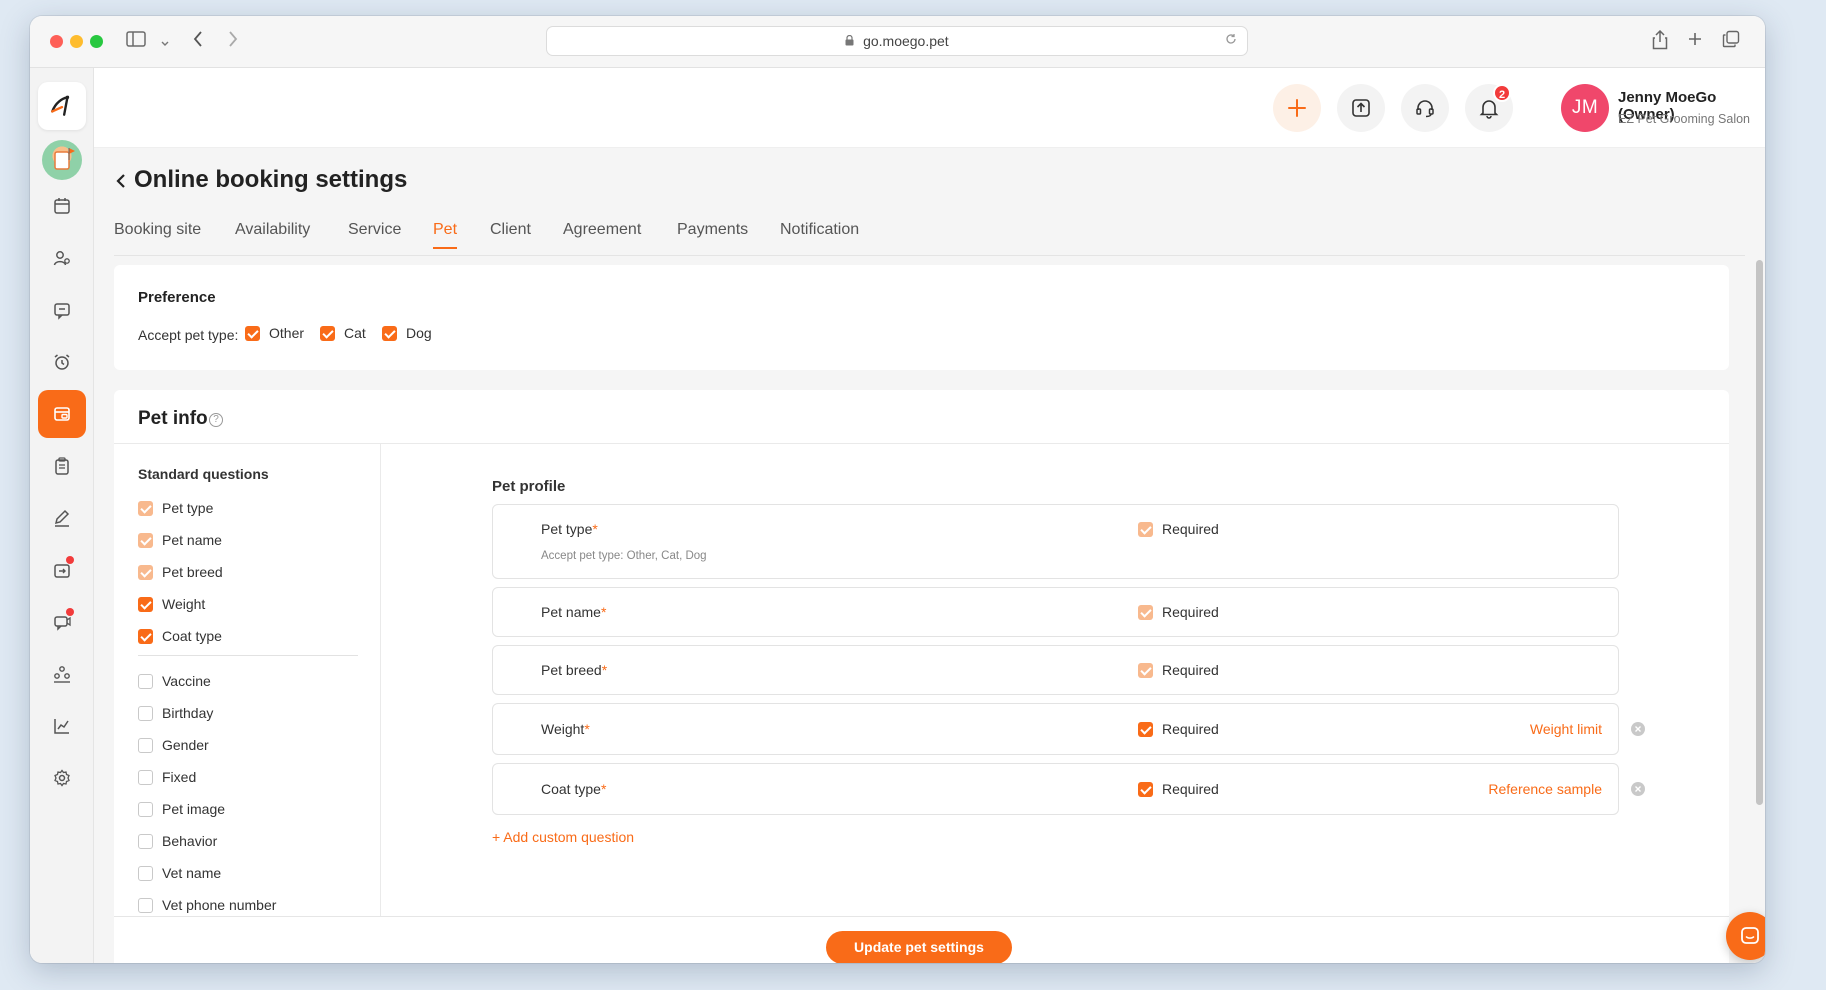 This screenshot has height=990, width=1826. I want to click on question-vaccine: Vaccine, so click(174, 681).